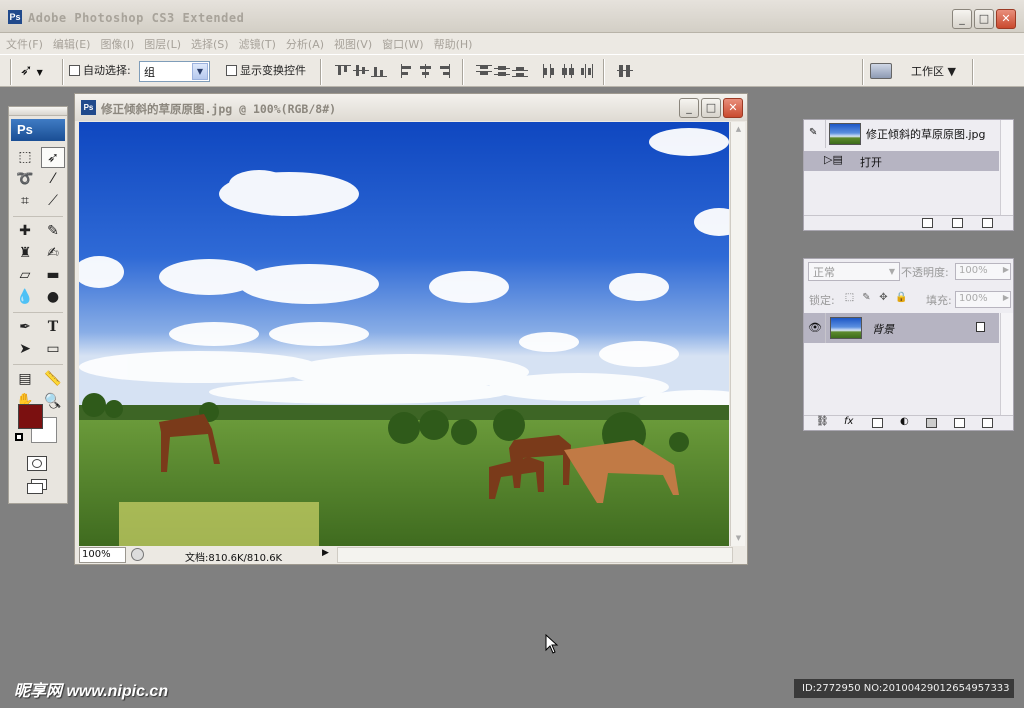 This screenshot has width=1024, height=708. What do you see at coordinates (15, 17) in the screenshot?
I see `photoshop-logo-icon: Ps` at bounding box center [15, 17].